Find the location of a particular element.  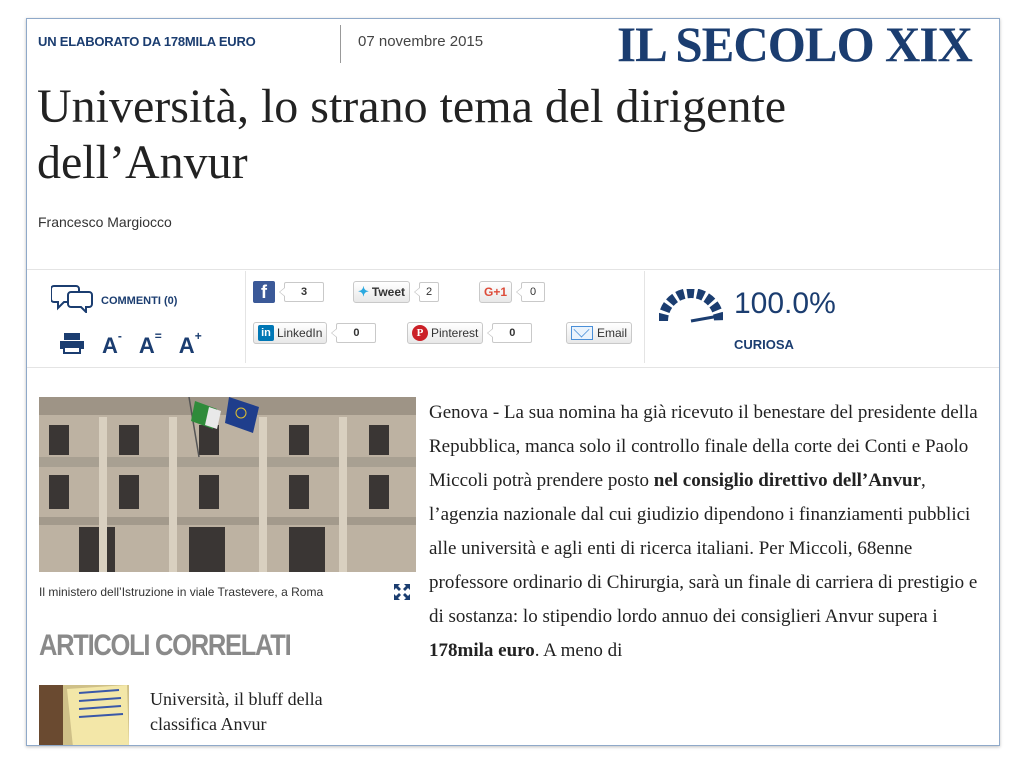

pinterest-share: P Pinterest 0 is located at coordinates (470, 333).